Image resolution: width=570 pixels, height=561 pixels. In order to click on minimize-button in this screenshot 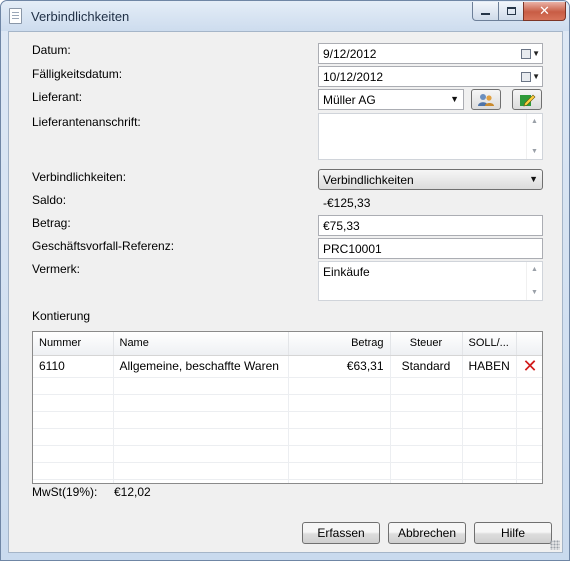, I will do `click(485, 11)`.